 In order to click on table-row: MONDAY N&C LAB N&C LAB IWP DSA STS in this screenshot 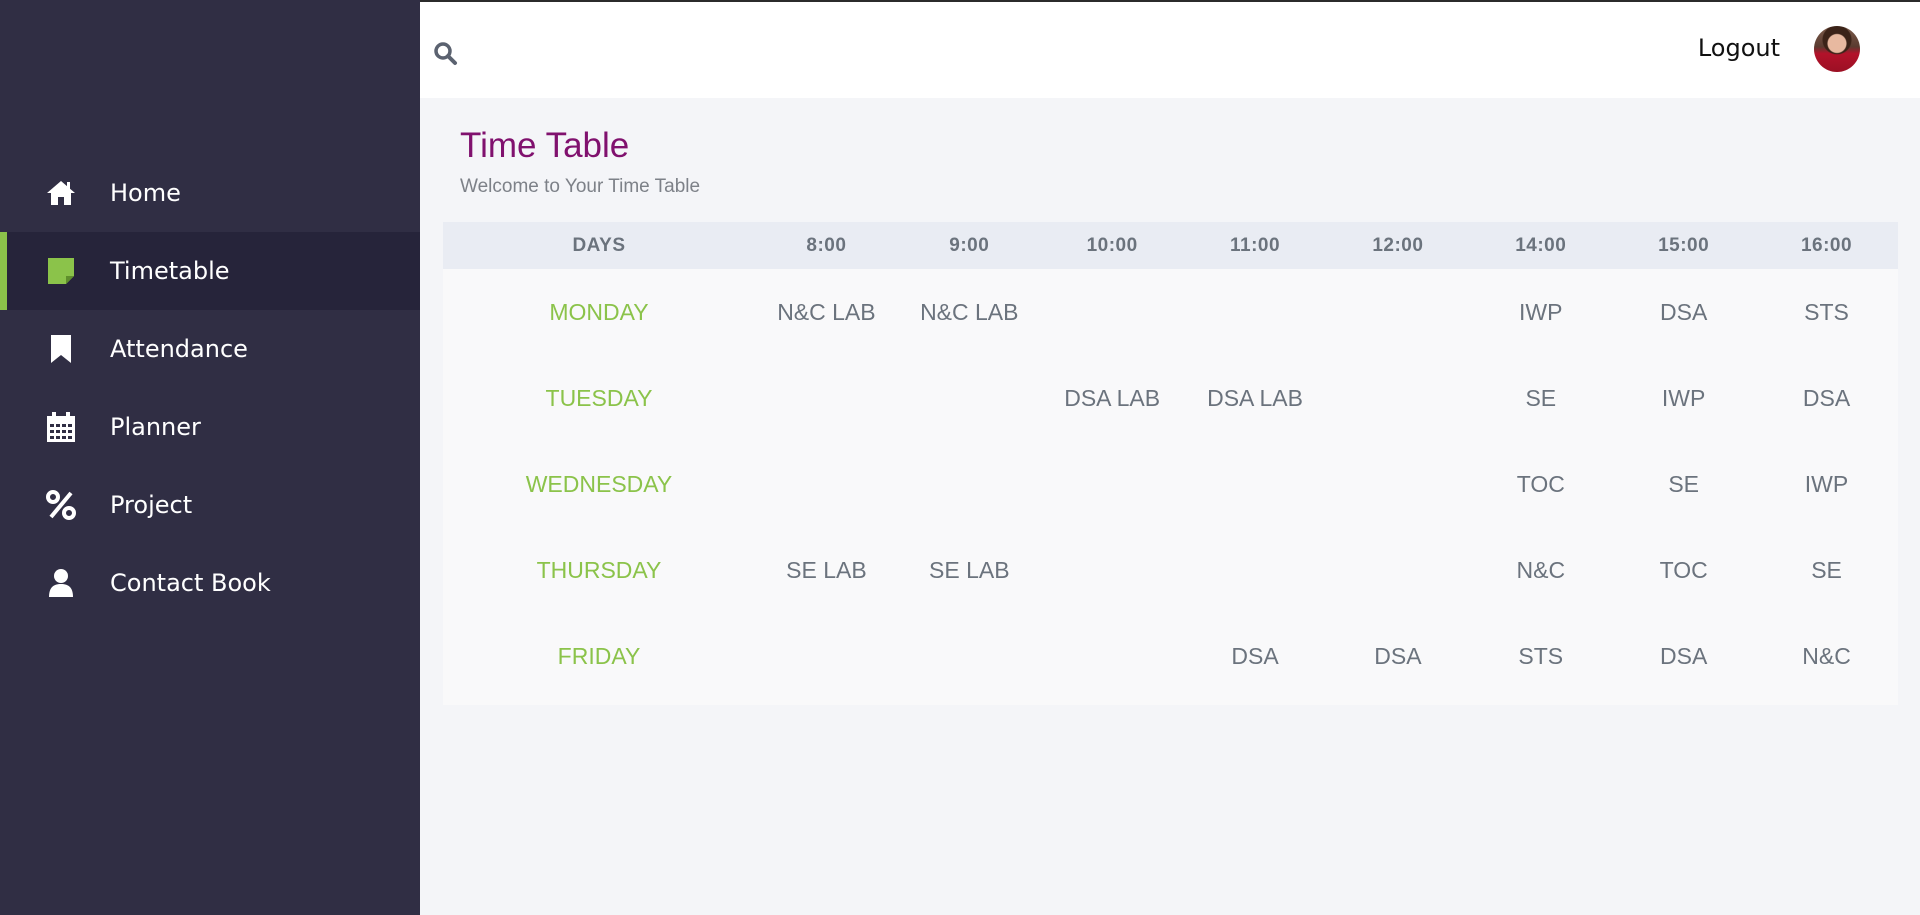, I will do `click(1170, 312)`.